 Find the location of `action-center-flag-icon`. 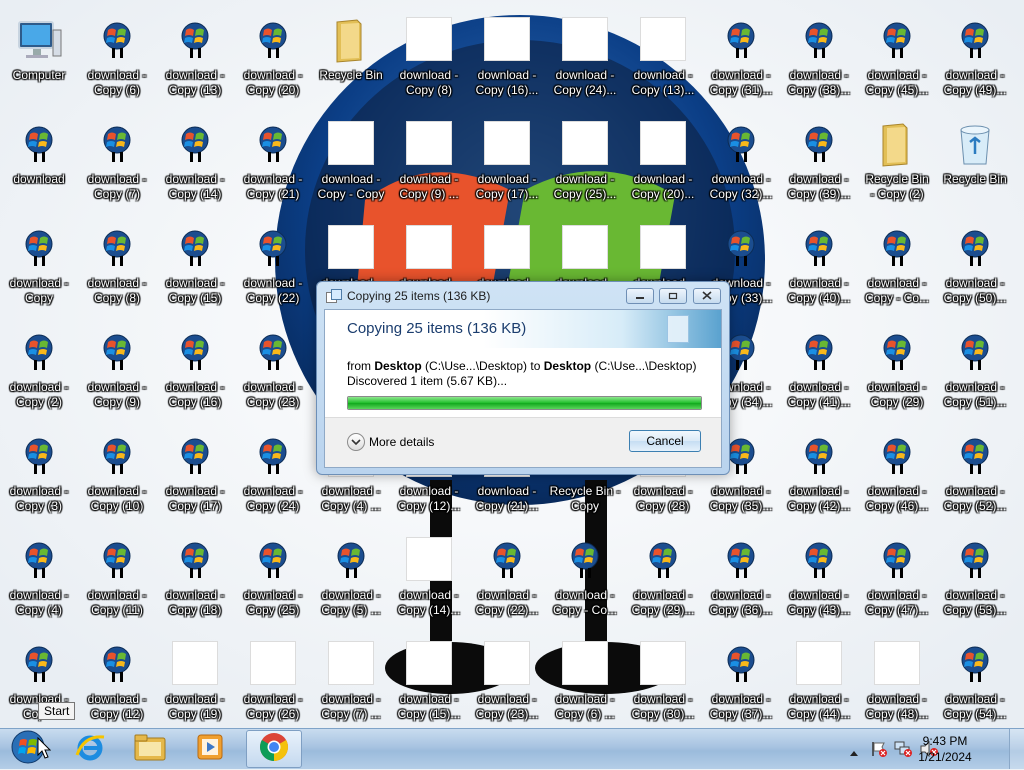

action-center-flag-icon is located at coordinates (879, 751).